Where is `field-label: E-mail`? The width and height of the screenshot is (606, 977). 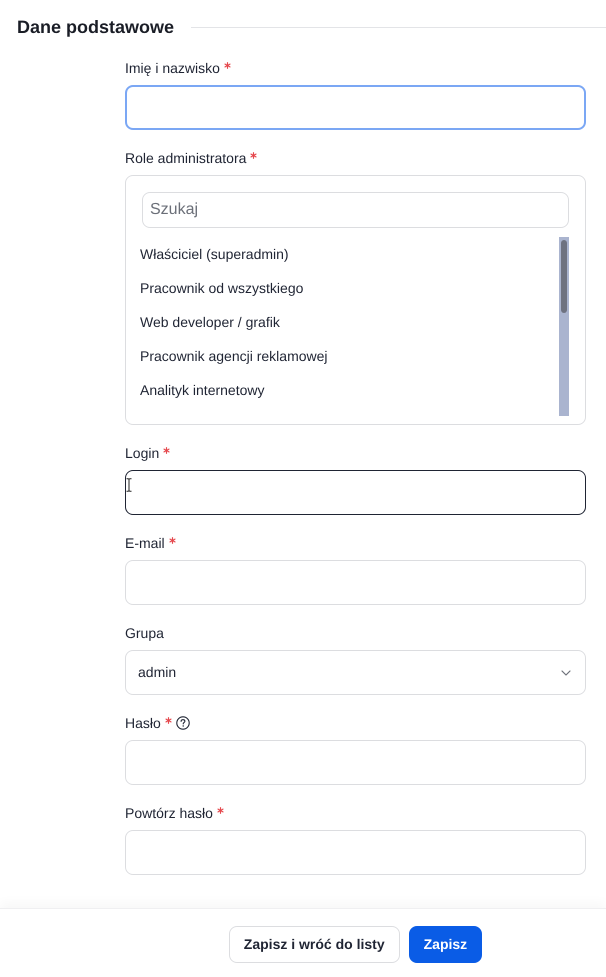
field-label: E-mail is located at coordinates (145, 543).